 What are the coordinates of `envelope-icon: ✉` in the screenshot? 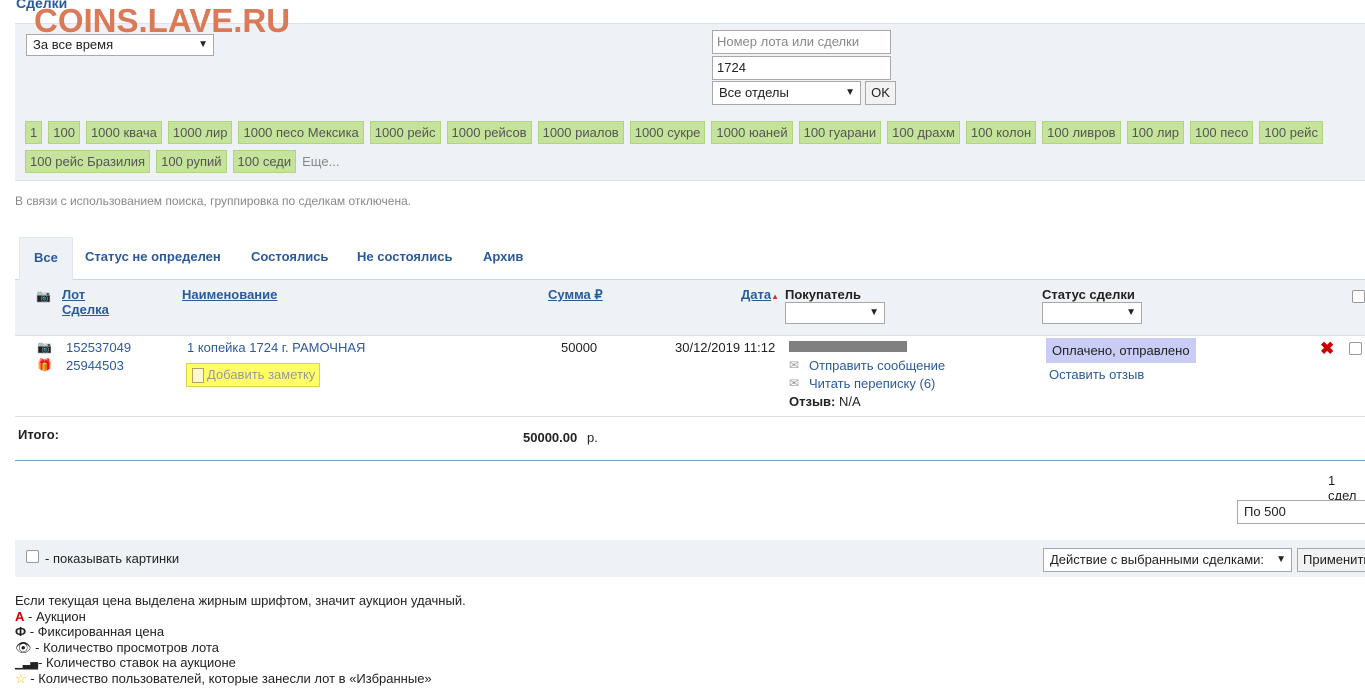 It's located at (794, 365).